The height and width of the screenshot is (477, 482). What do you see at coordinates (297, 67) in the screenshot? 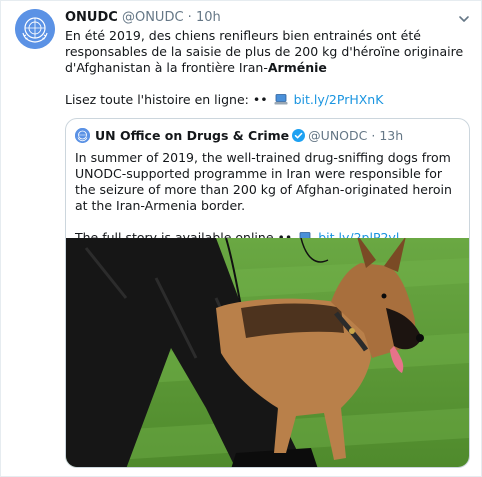
I see `tweet-text-bold: Arménie` at bounding box center [297, 67].